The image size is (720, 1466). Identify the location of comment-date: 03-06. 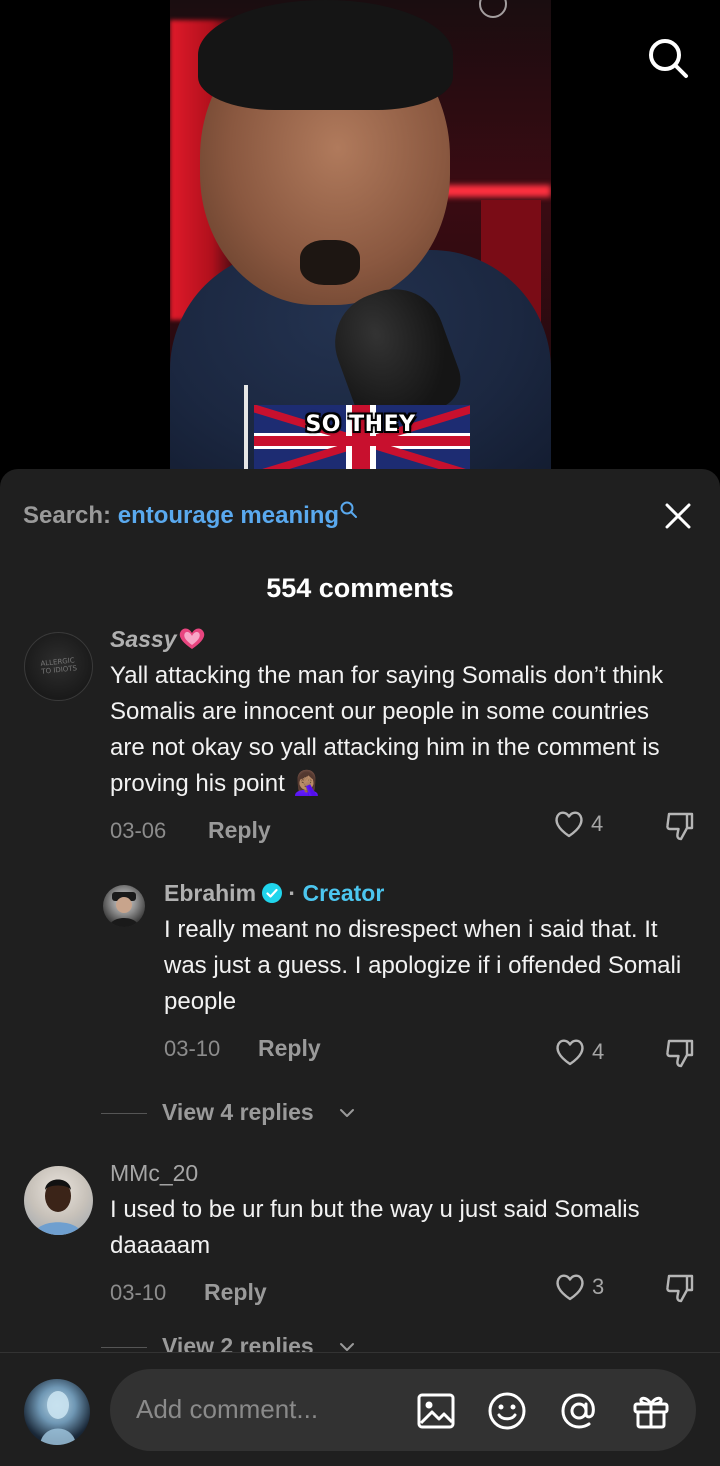
(138, 830).